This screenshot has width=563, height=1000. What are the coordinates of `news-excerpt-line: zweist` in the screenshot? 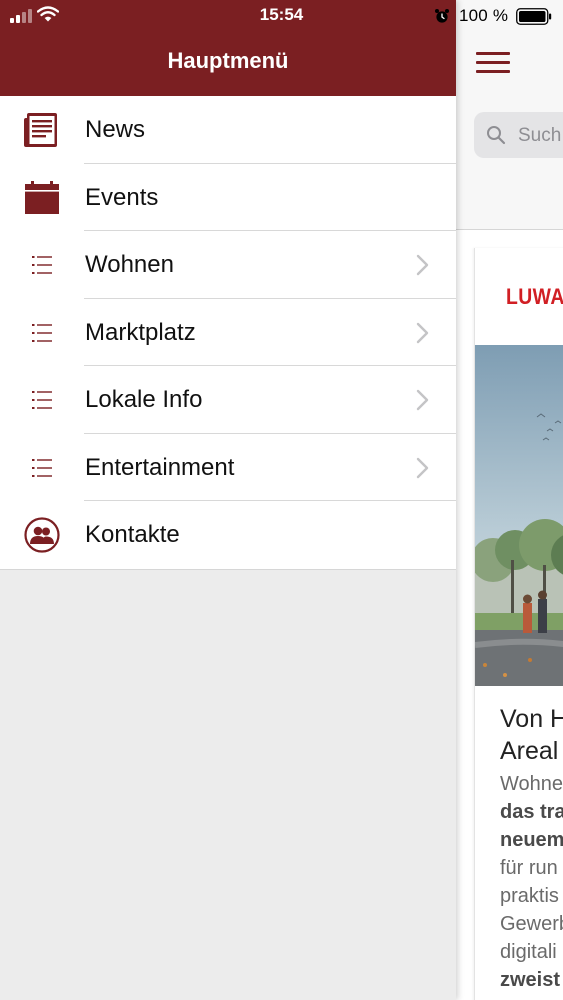 It's located at (530, 980).